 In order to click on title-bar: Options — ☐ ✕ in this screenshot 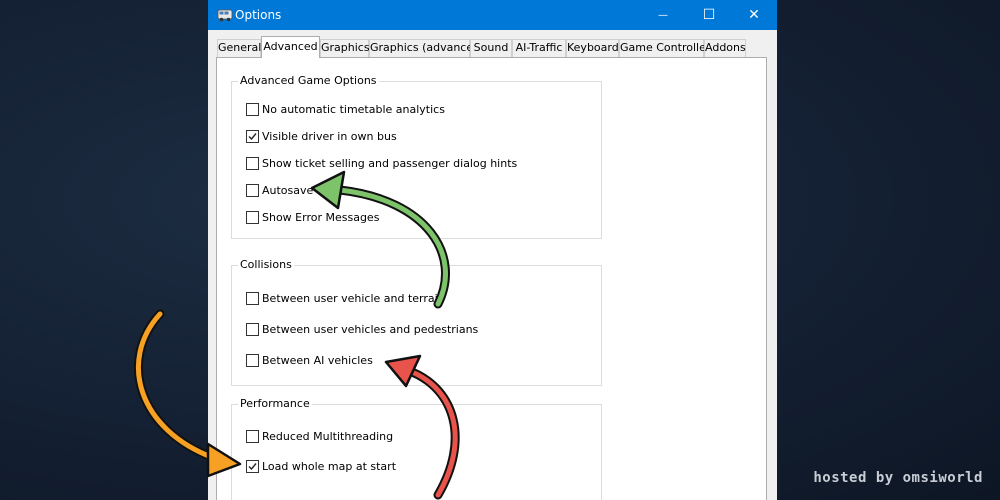, I will do `click(492, 15)`.